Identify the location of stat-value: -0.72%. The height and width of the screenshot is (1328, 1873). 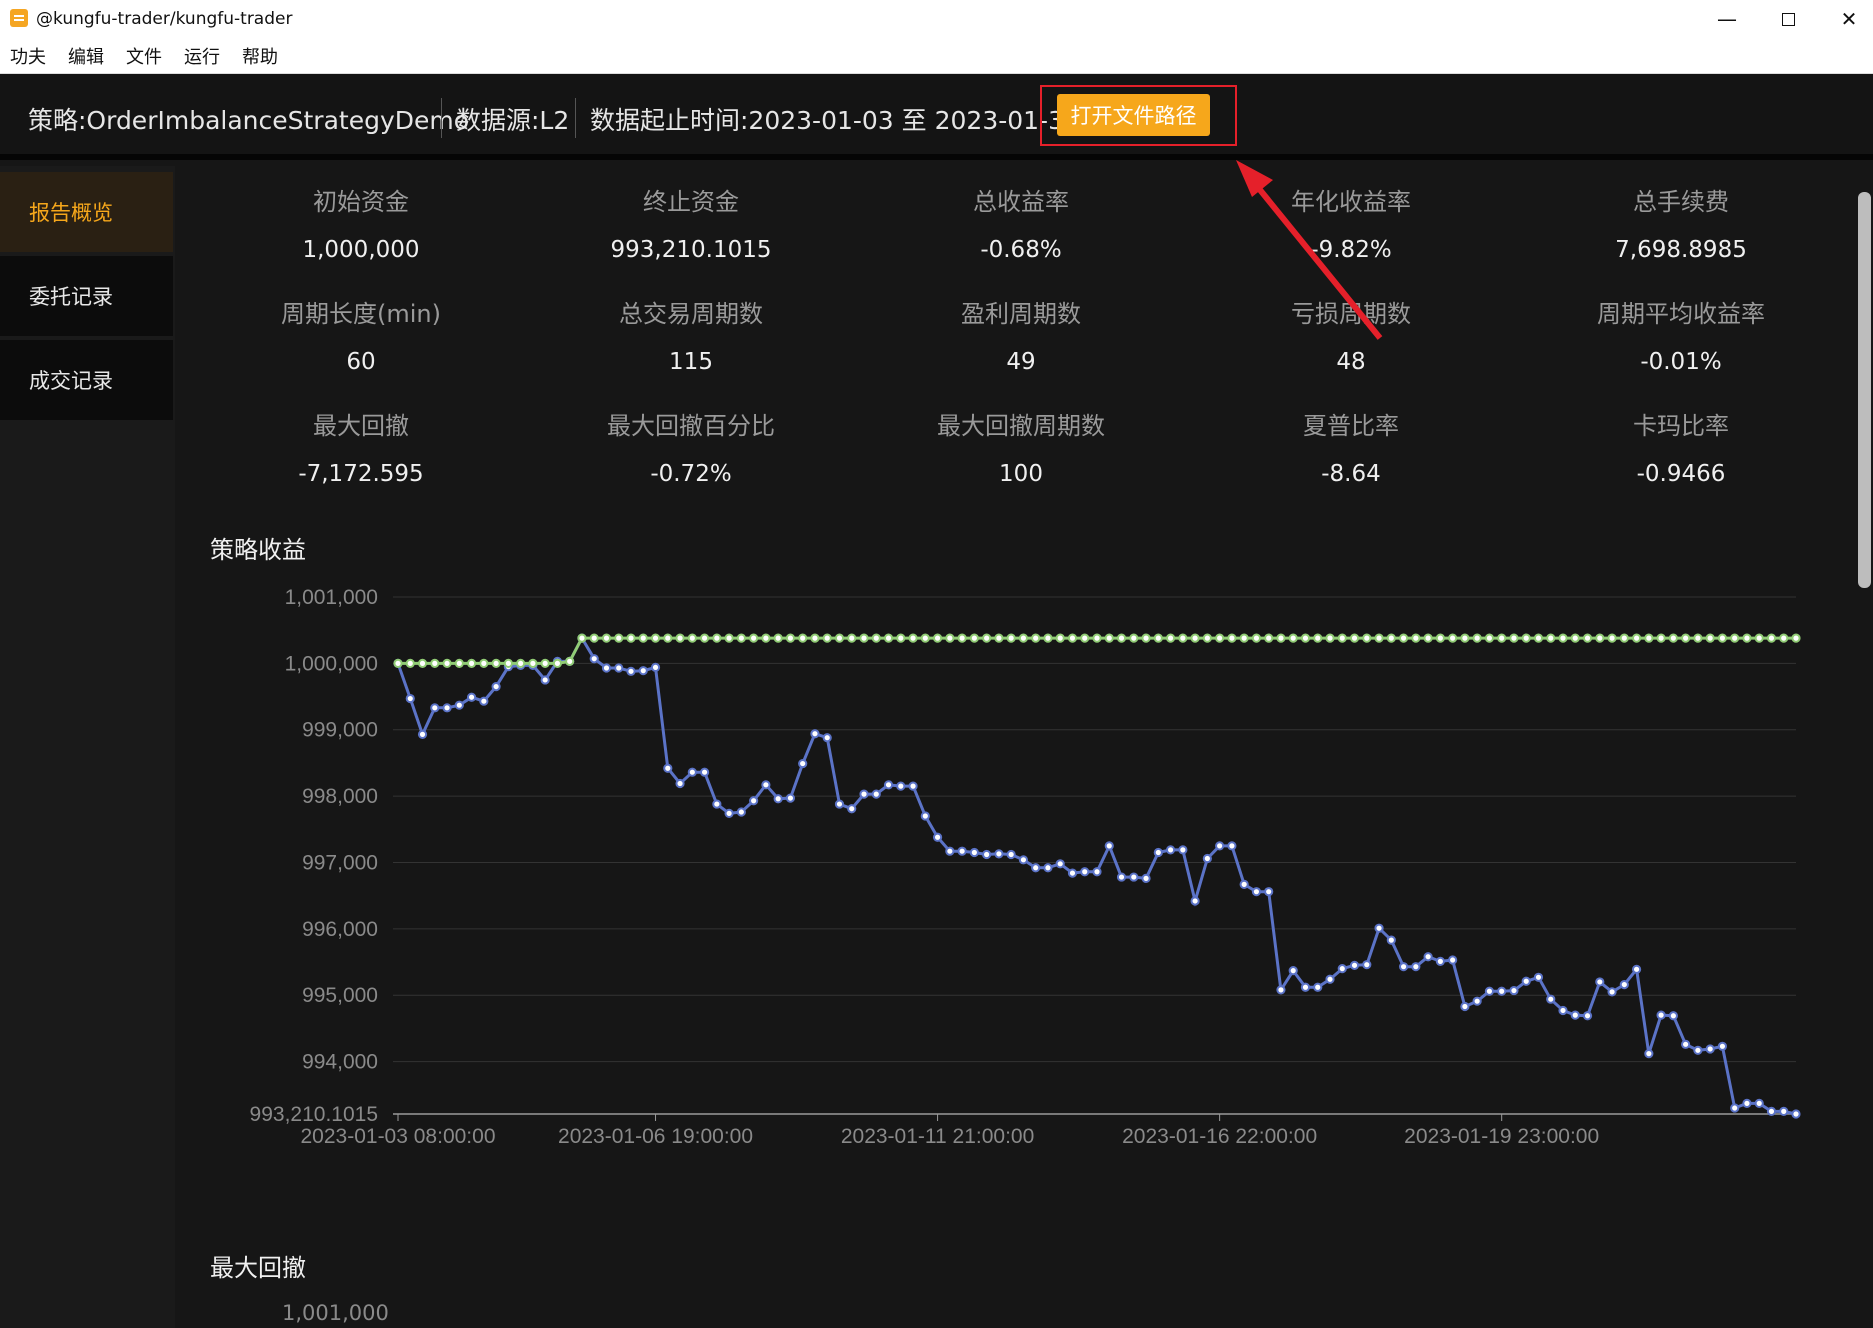
(691, 474).